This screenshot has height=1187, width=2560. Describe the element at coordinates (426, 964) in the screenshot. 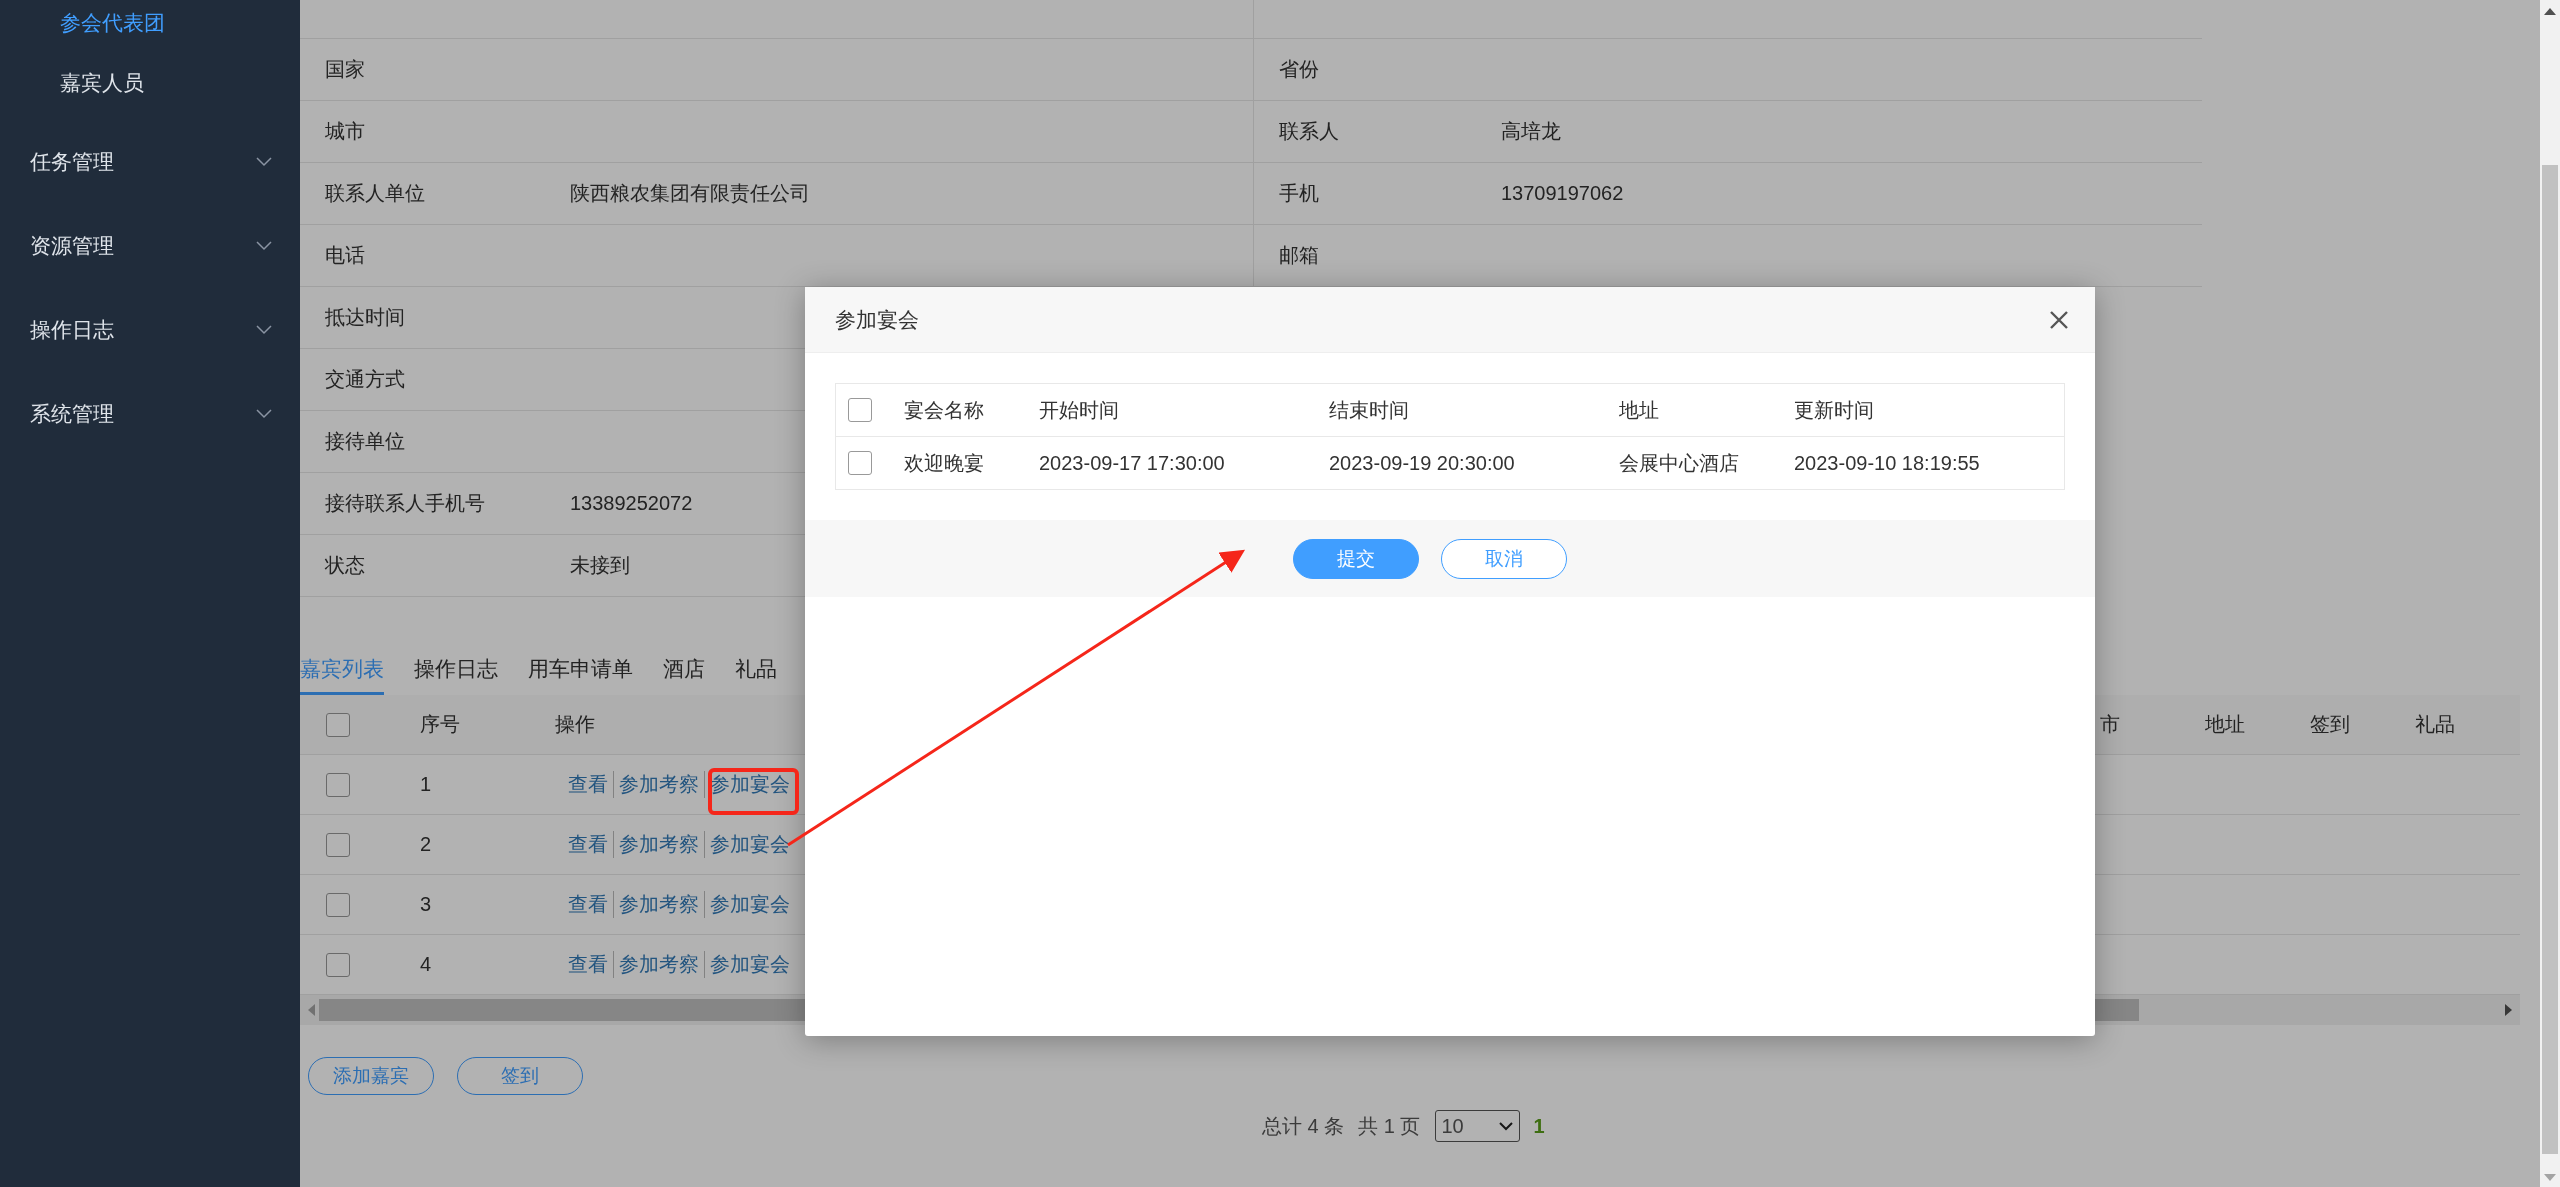

I see `table-cell-text: 4` at that location.